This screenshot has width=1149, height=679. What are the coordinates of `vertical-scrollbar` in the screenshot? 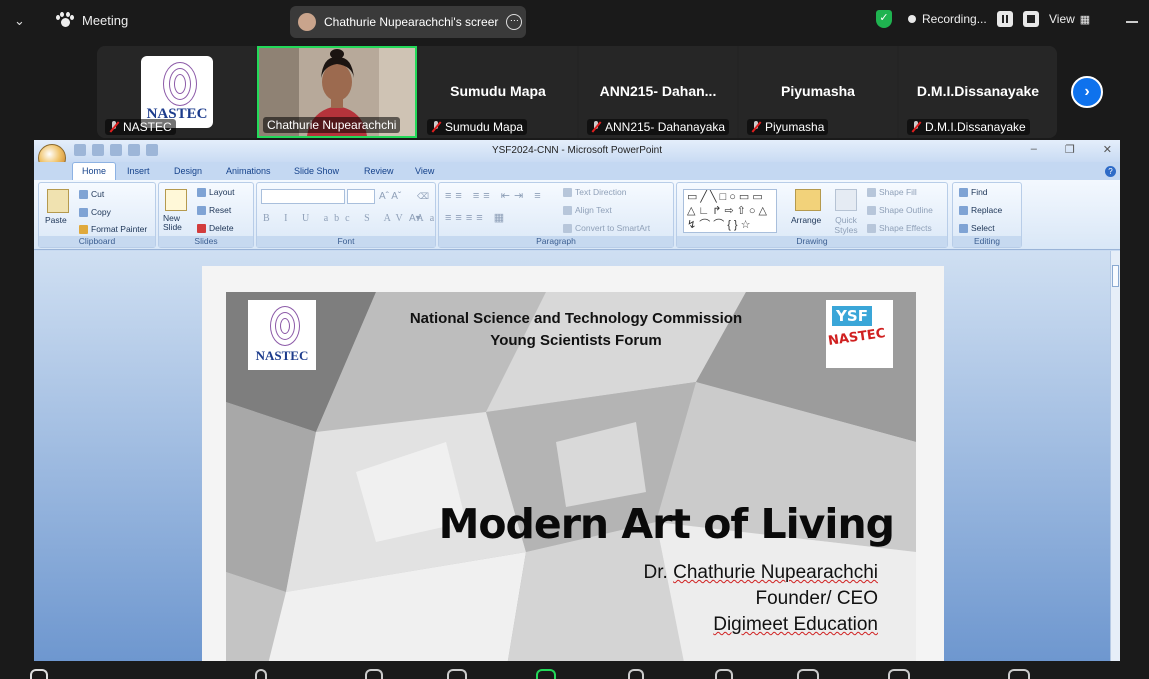 It's located at (1115, 456).